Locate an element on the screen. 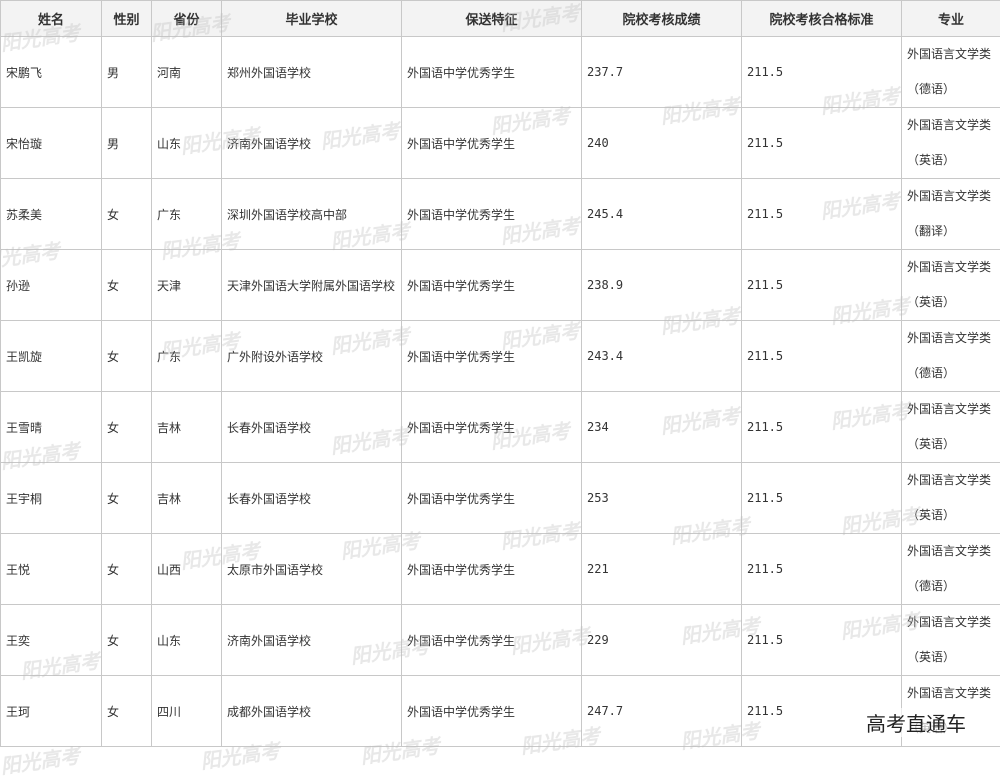 This screenshot has height=779, width=1000. cell-name: 王珂 is located at coordinates (51, 711).